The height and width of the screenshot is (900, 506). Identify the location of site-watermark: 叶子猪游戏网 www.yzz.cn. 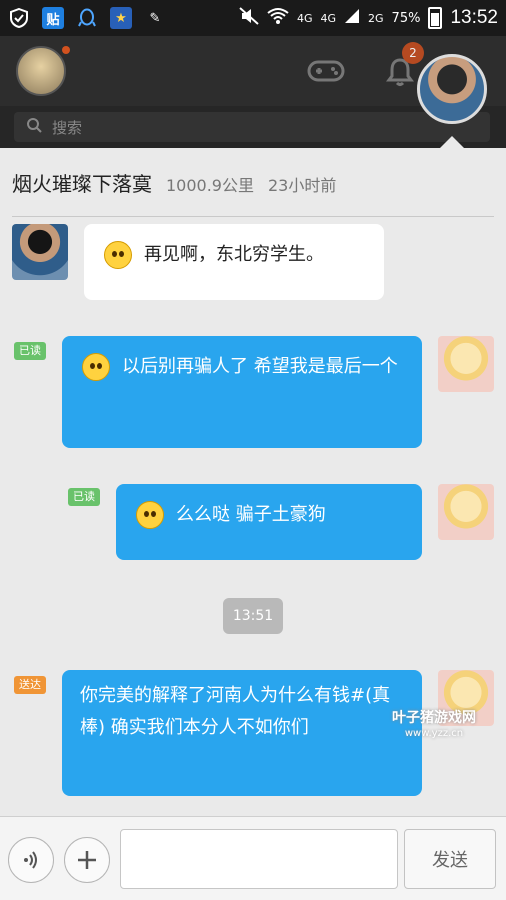
(434, 725).